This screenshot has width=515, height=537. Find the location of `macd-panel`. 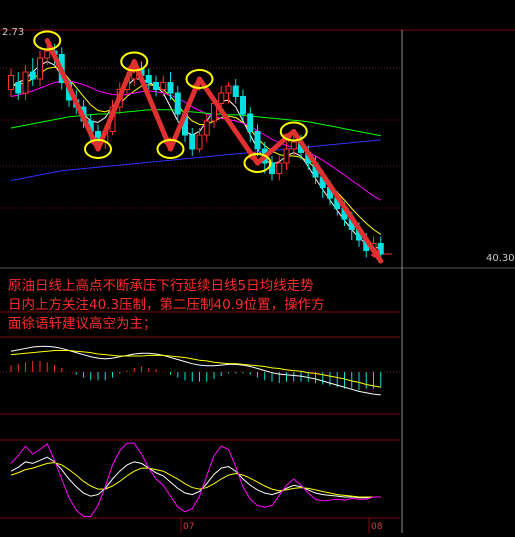

macd-panel is located at coordinates (196, 370).